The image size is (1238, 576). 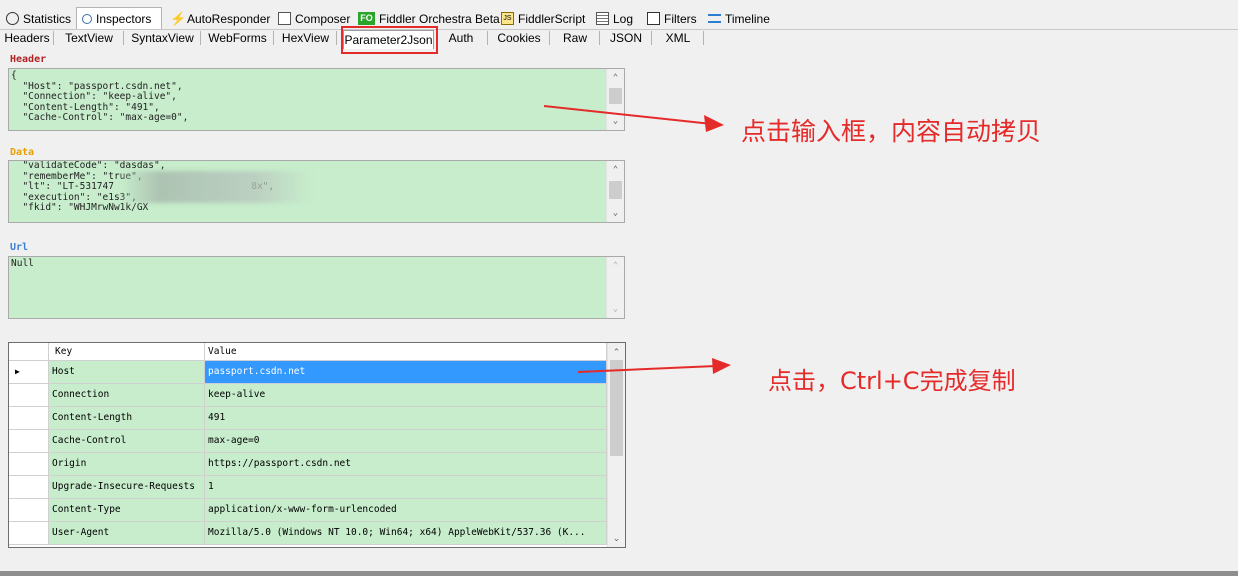 I want to click on subtab-label: Auth, so click(x=461, y=38).